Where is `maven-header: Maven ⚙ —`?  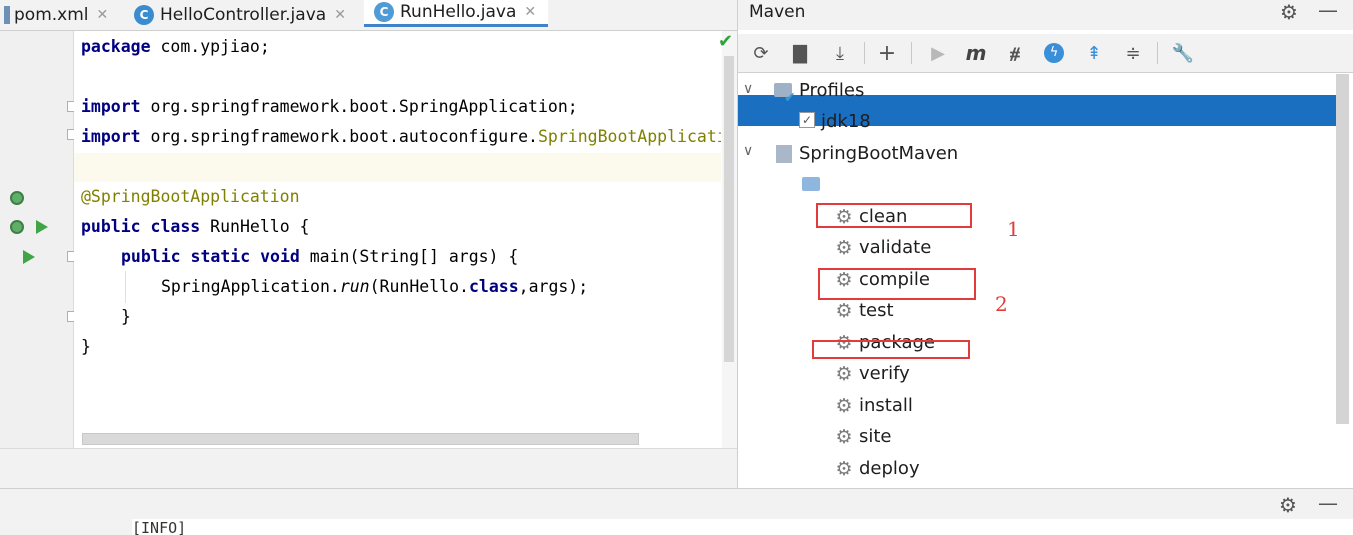 maven-header: Maven ⚙ — is located at coordinates (1045, 15).